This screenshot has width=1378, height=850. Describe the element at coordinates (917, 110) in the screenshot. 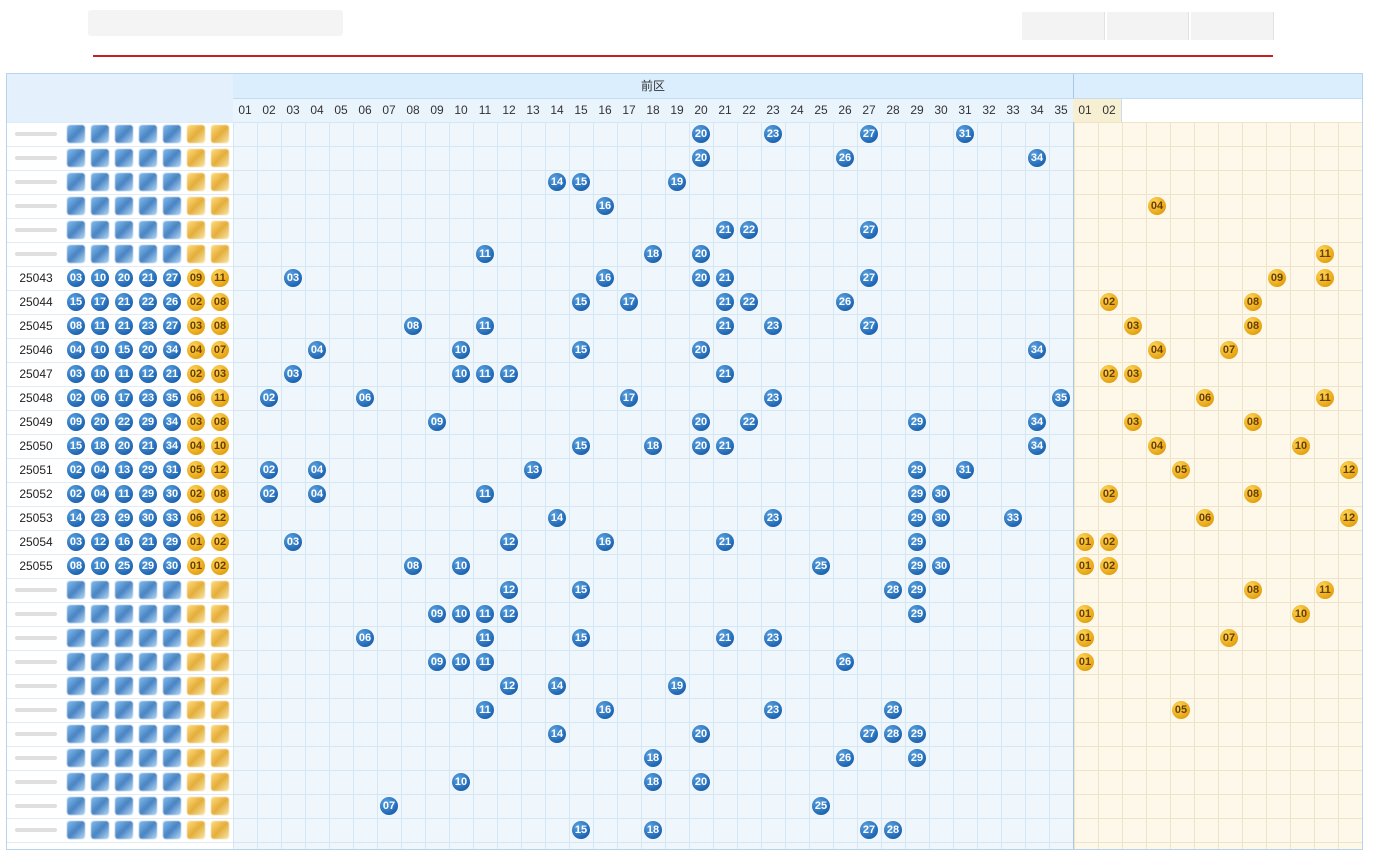

I see `front-number-header: 29` at that location.